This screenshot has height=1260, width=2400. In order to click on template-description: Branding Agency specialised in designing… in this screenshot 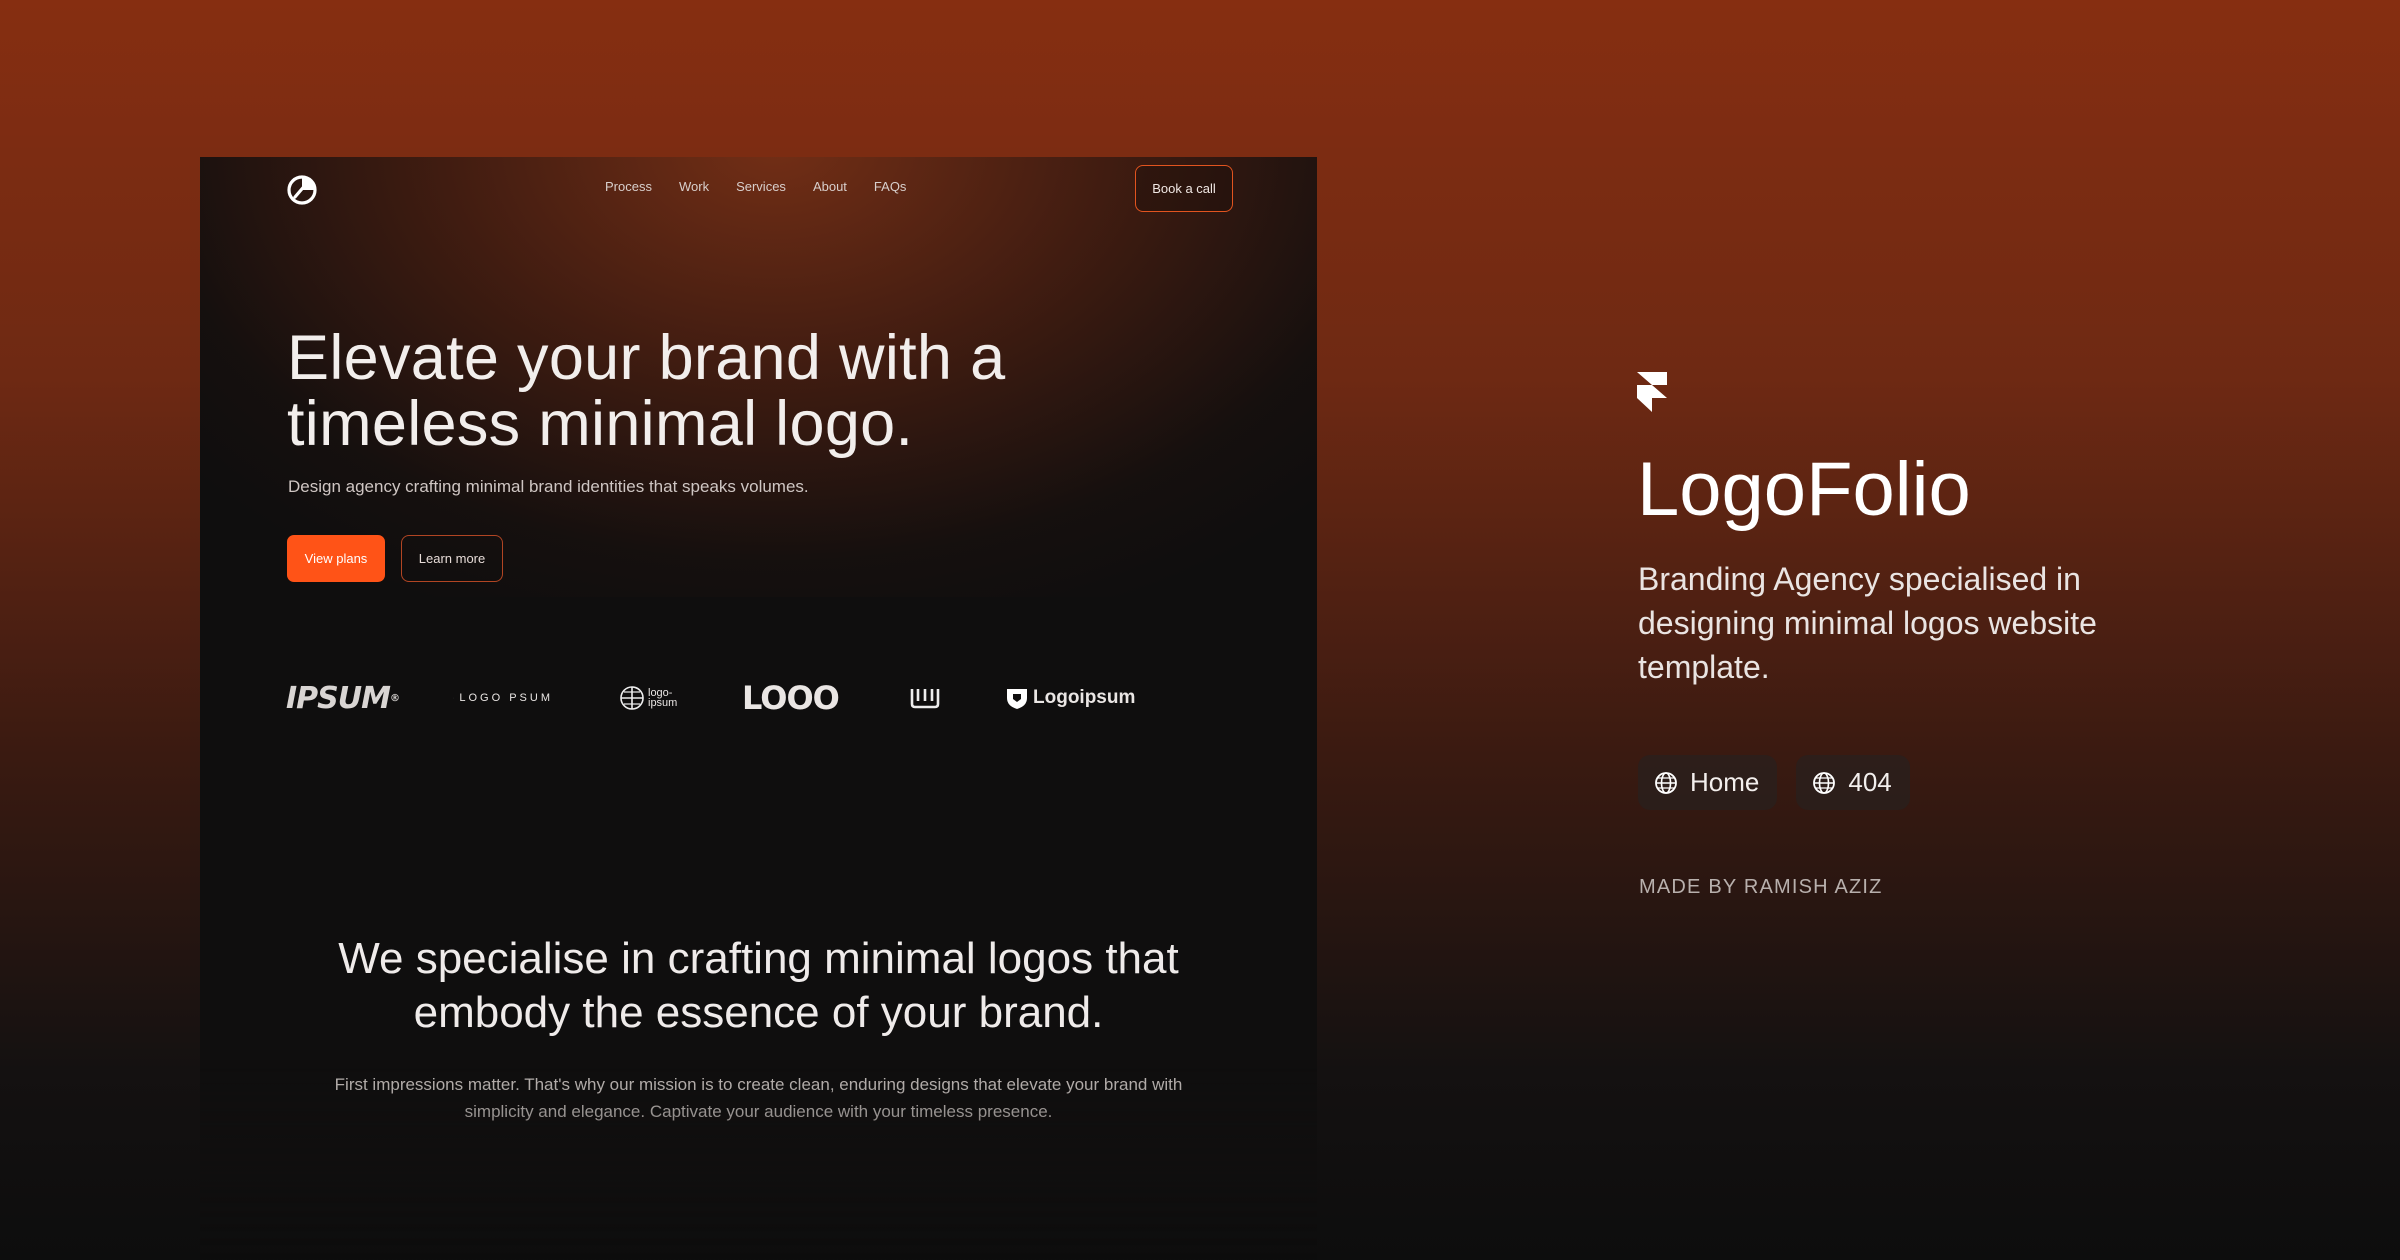, I will do `click(1867, 623)`.